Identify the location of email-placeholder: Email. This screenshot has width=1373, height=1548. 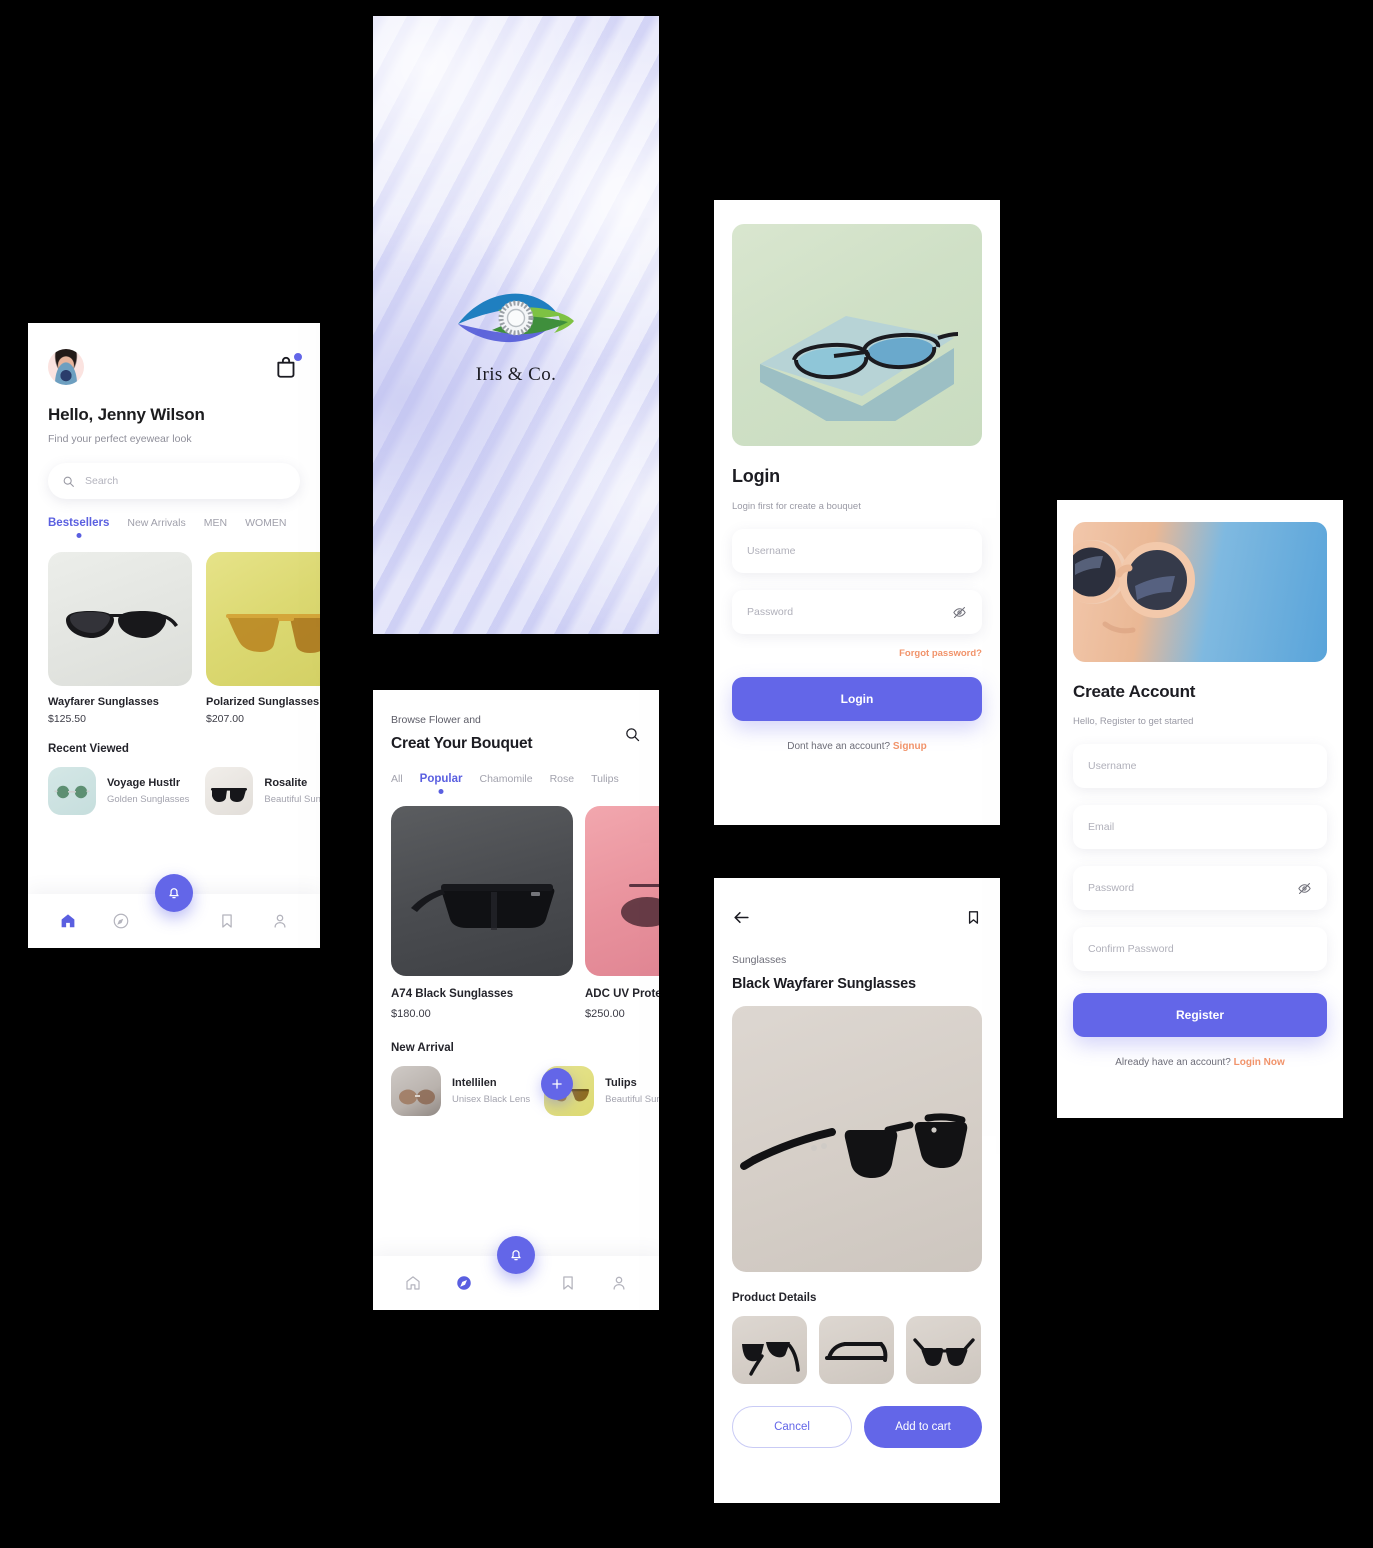
(1101, 827).